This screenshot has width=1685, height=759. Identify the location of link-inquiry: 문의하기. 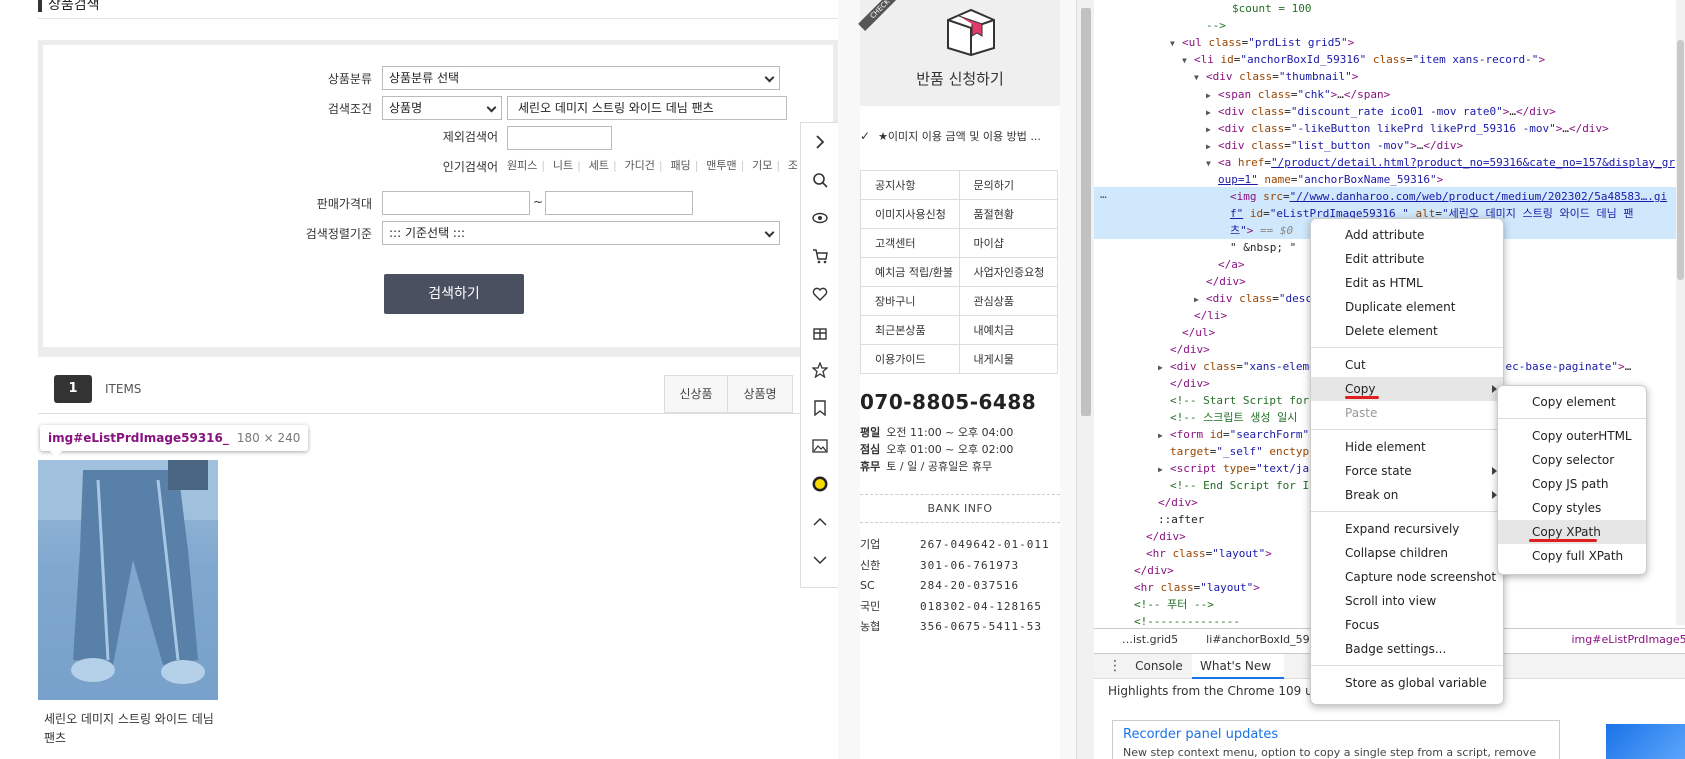
(1008, 185).